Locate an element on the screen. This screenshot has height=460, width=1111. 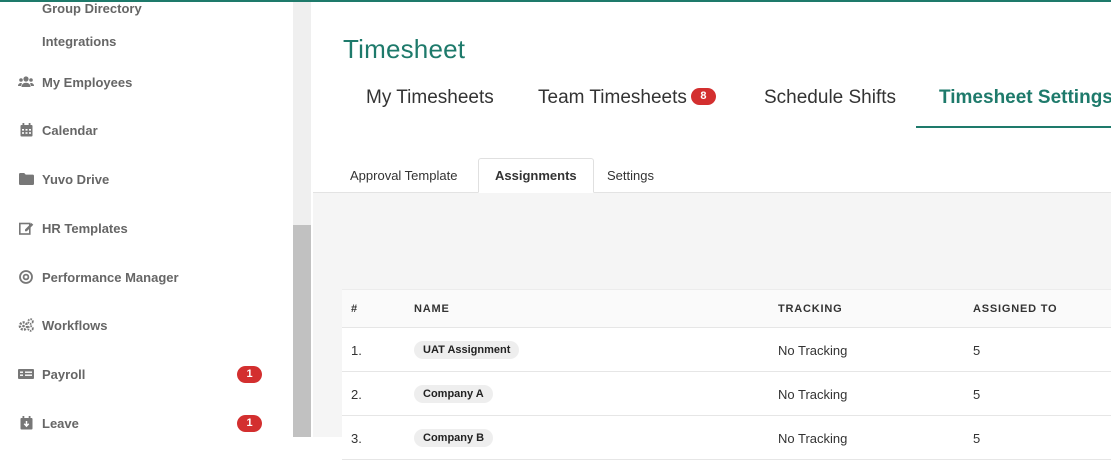
row-number: 2. is located at coordinates (356, 394).